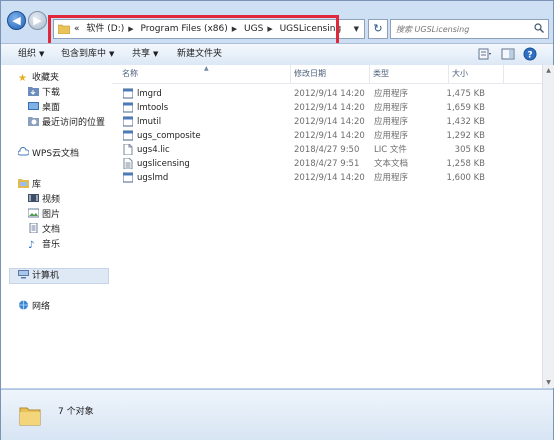 This screenshot has width=554, height=440. I want to click on table-row: ugs4.lic 2018/4/27 9:50 LIC 文件 305 KB, so click(302, 150).